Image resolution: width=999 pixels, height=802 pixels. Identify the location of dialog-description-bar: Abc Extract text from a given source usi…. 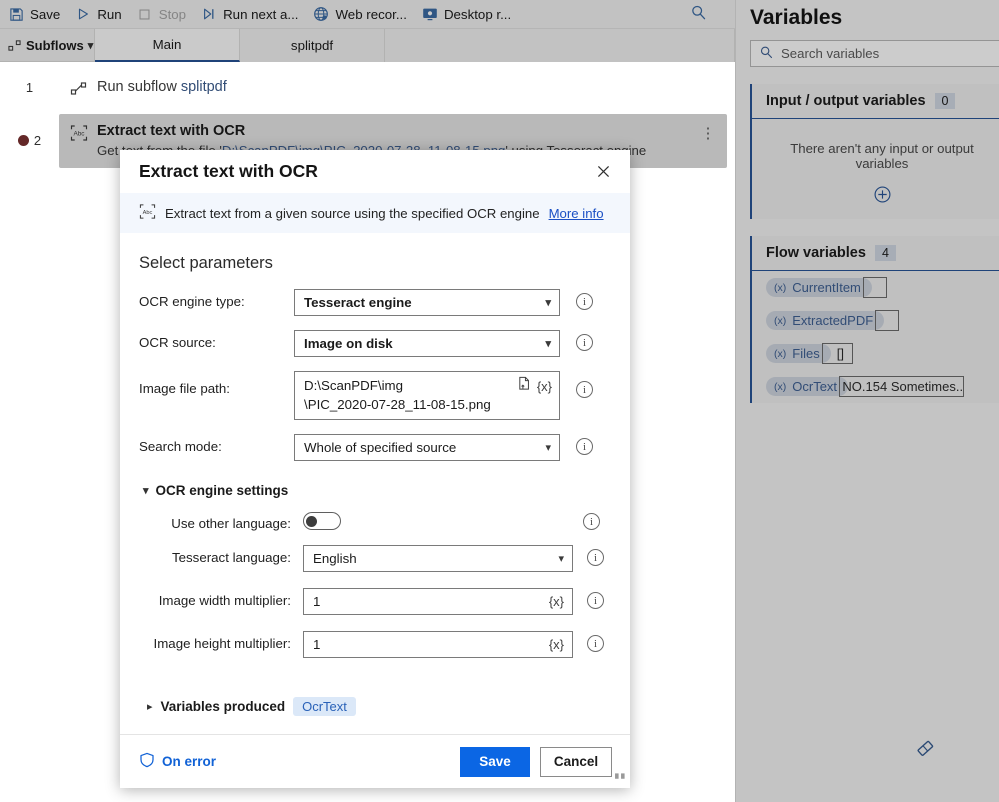
(375, 213).